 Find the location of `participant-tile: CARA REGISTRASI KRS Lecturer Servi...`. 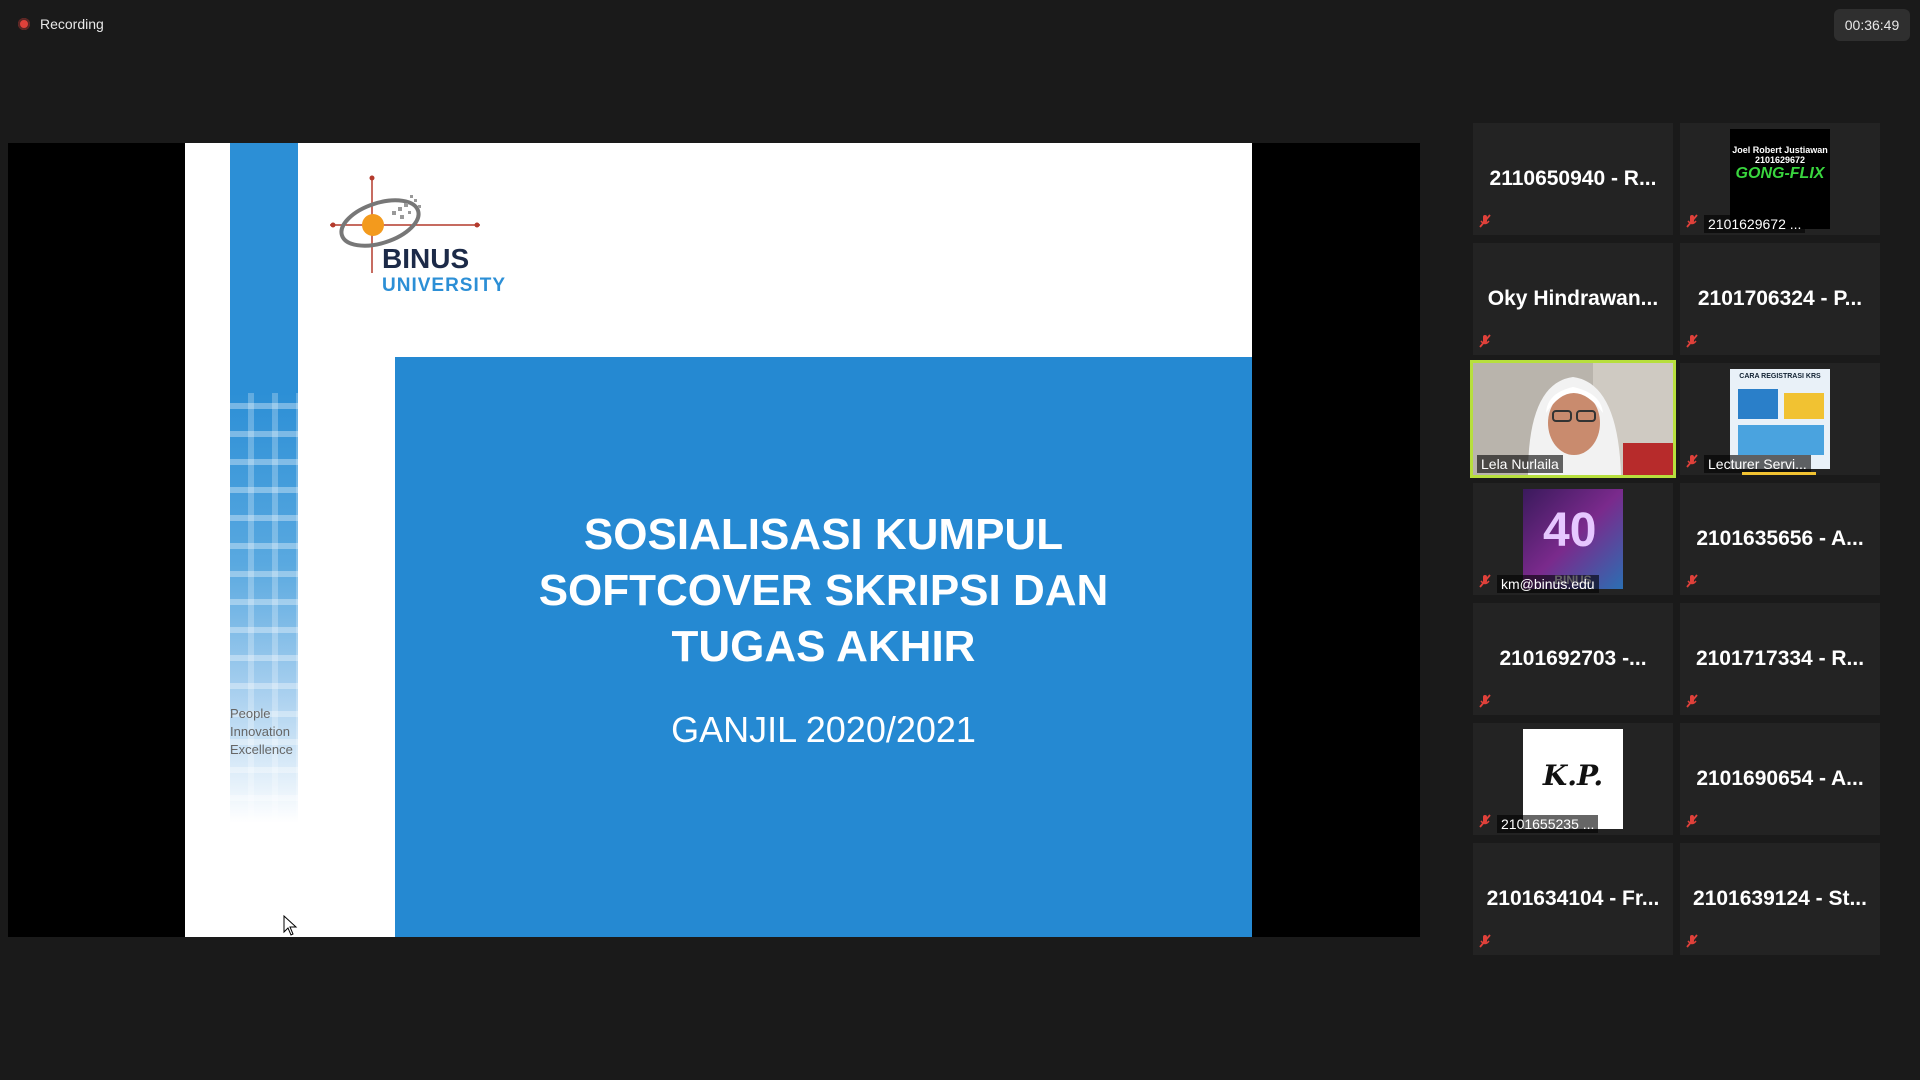

participant-tile: CARA REGISTRASI KRS Lecturer Servi... is located at coordinates (1780, 419).